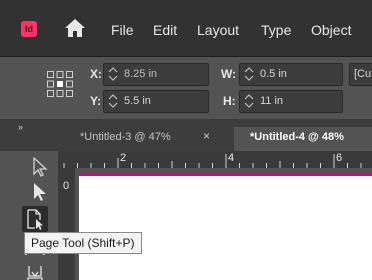  I want to click on tab-label-active: *Untitled-4 @ 48%, so click(297, 137).